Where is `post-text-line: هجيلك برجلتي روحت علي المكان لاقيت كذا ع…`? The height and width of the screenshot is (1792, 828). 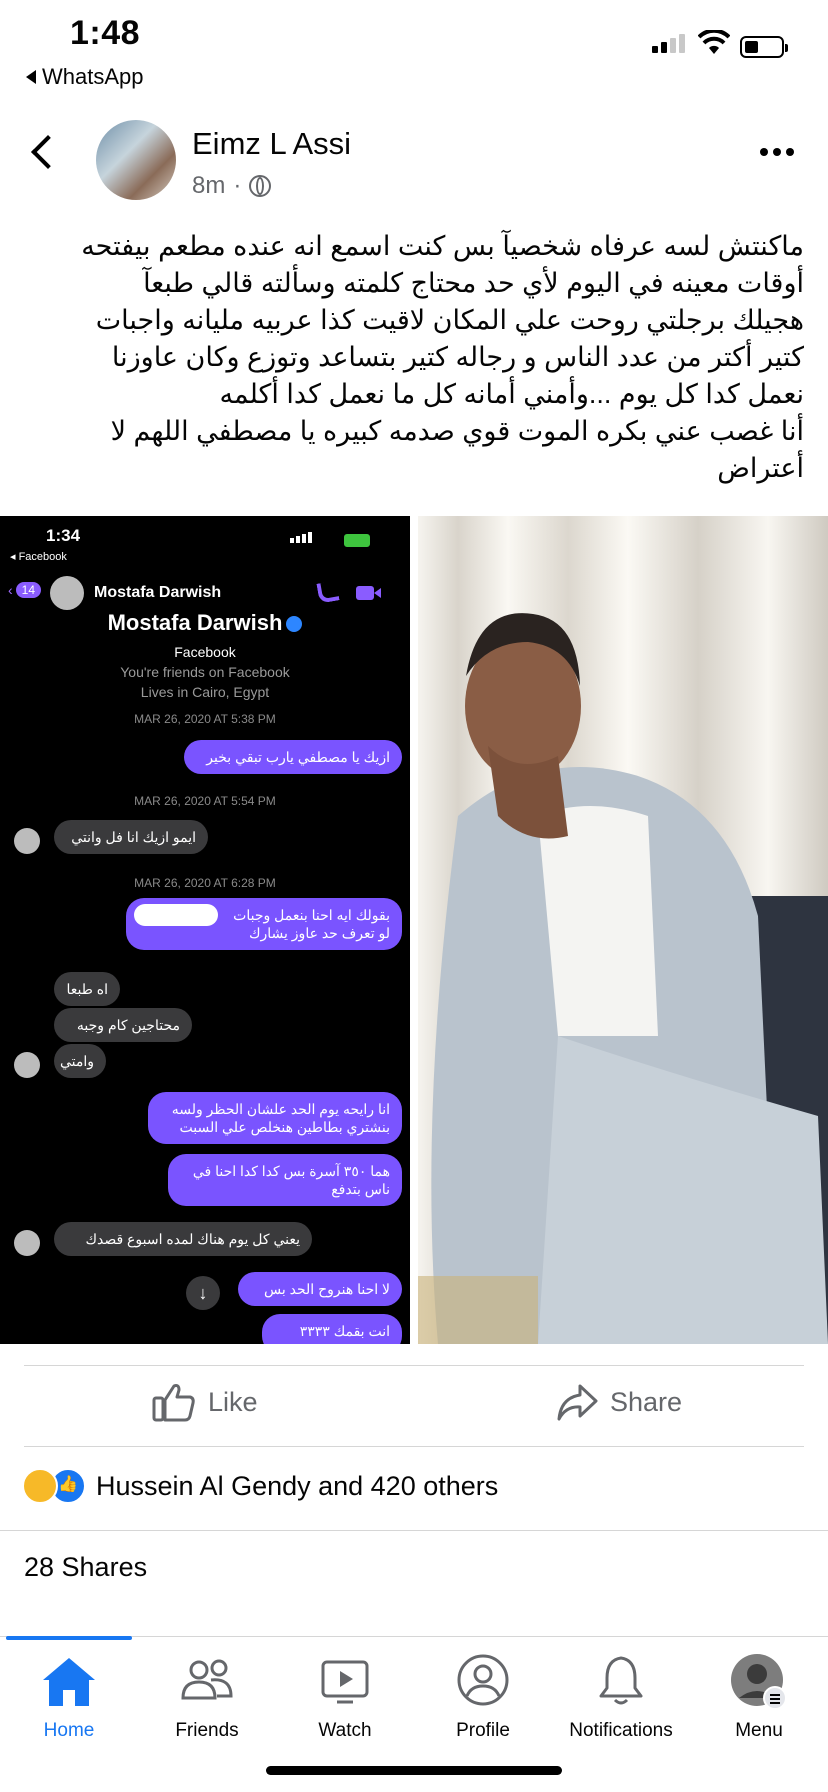
post-text-line: هجيلك برجلتي روحت علي المكان لاقيت كذا ع… is located at coordinates (449, 320).